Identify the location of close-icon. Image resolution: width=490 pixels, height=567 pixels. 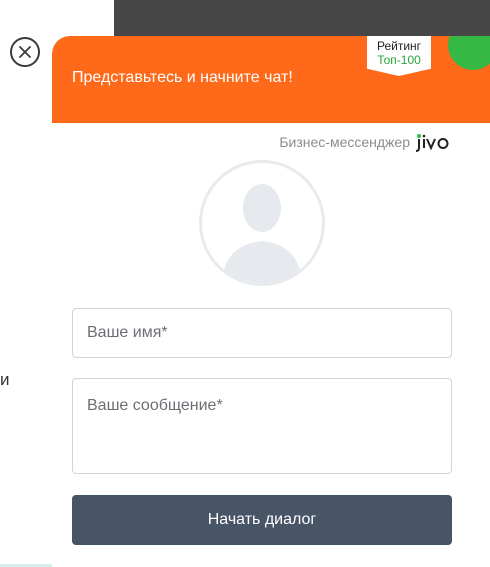
(25, 52).